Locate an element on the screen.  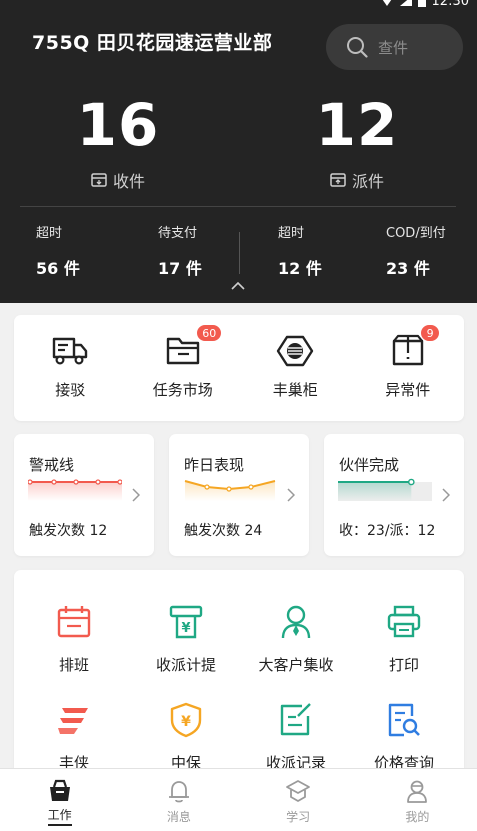
sub-stat-value: 17 件 is located at coordinates (180, 268).